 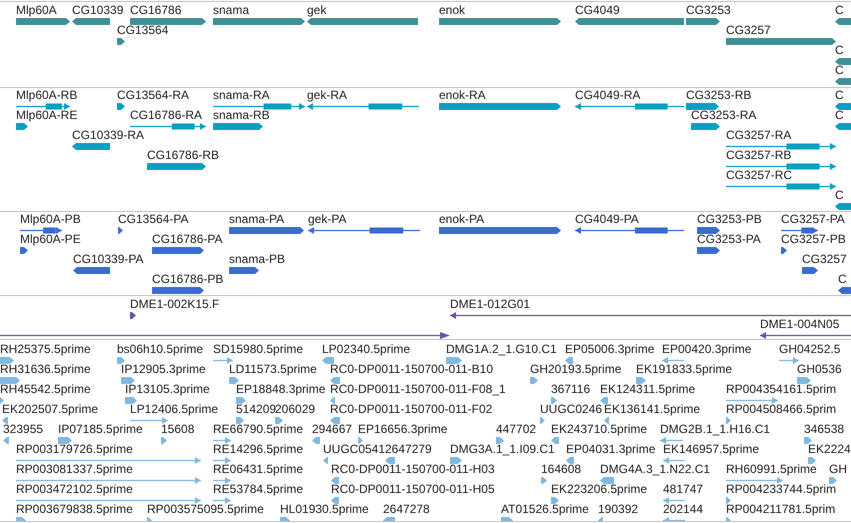 What do you see at coordinates (403, 429) in the screenshot?
I see `feature-label: EP16656.3prime` at bounding box center [403, 429].